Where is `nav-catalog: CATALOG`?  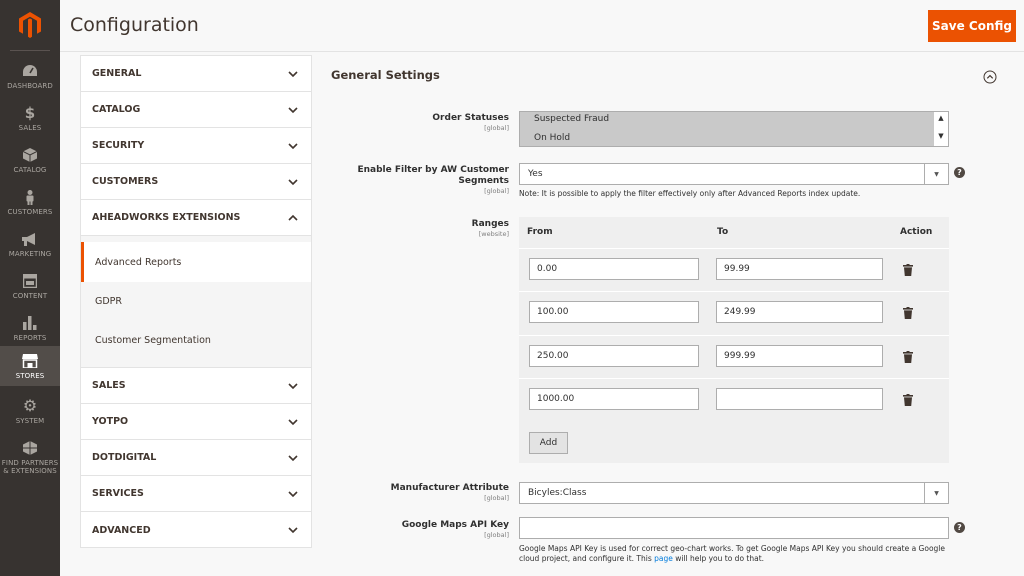 nav-catalog: CATALOG is located at coordinates (30, 160).